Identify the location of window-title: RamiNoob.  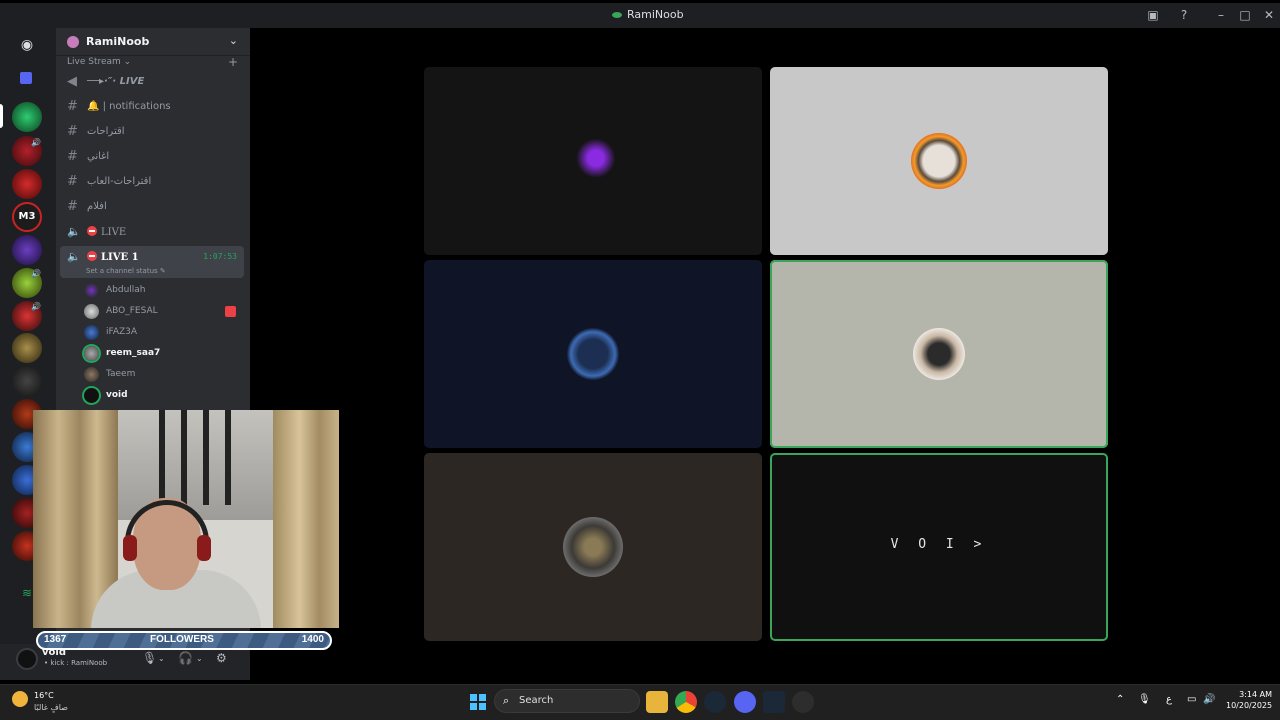
(648, 14).